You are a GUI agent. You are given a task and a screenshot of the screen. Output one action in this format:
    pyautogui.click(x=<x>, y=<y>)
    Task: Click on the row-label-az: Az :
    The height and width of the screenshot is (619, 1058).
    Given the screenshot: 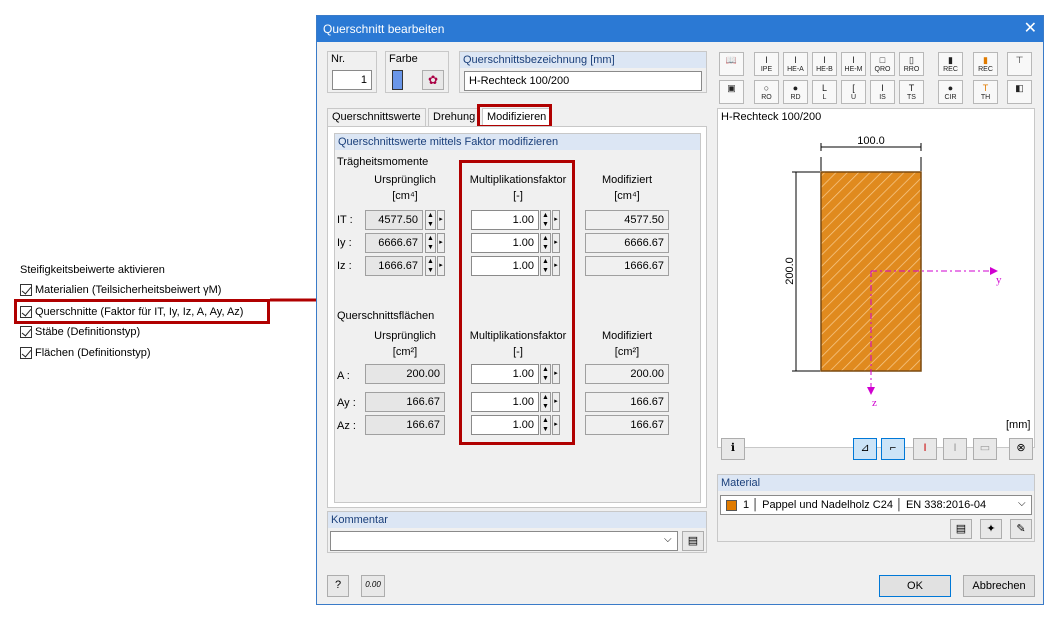 What is the action you would take?
    pyautogui.click(x=346, y=426)
    